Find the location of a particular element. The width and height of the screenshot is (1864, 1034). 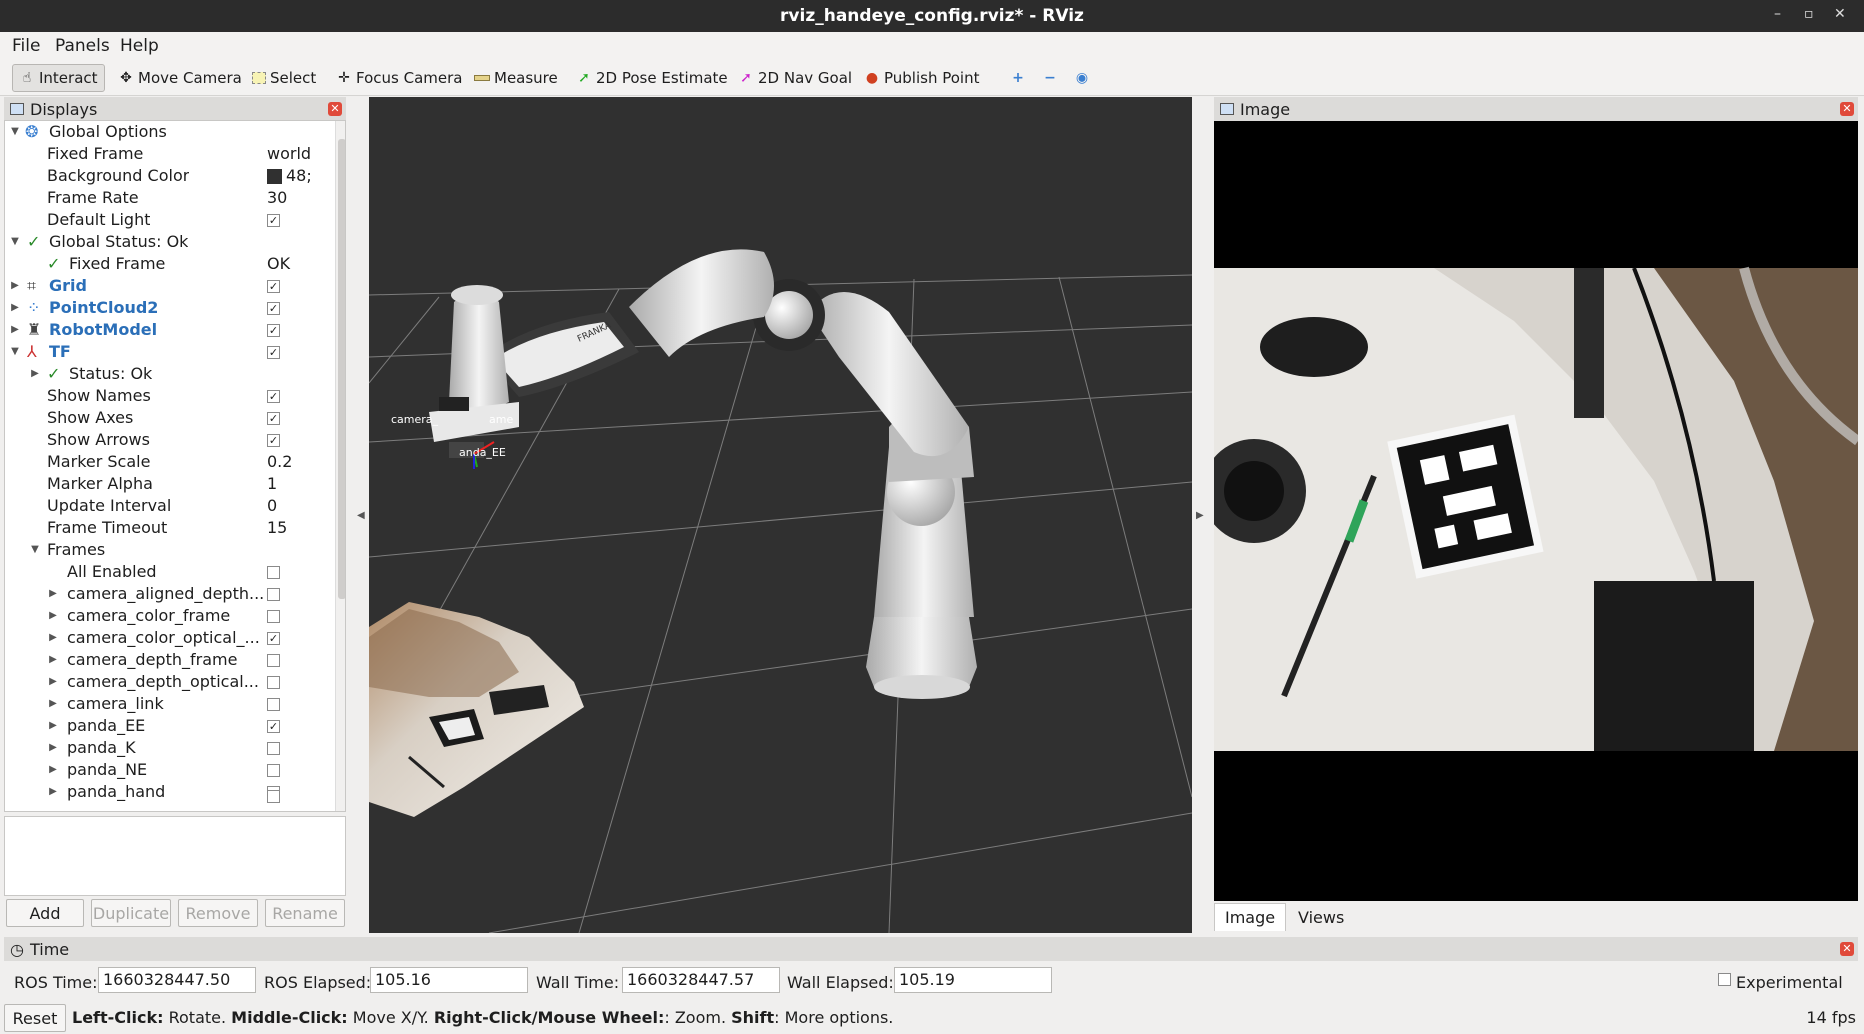

focus-camera-tool-button: ✛ Focus Camera is located at coordinates (399, 78).